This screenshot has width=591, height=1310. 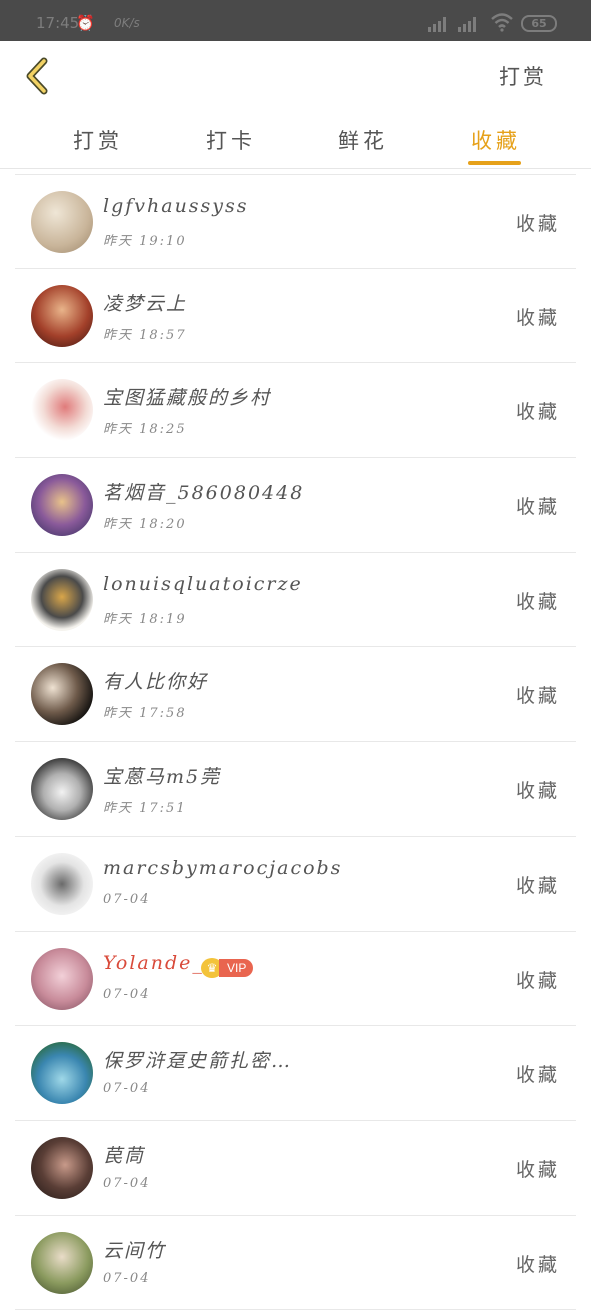 I want to click on battery-icon: 65, so click(x=539, y=23).